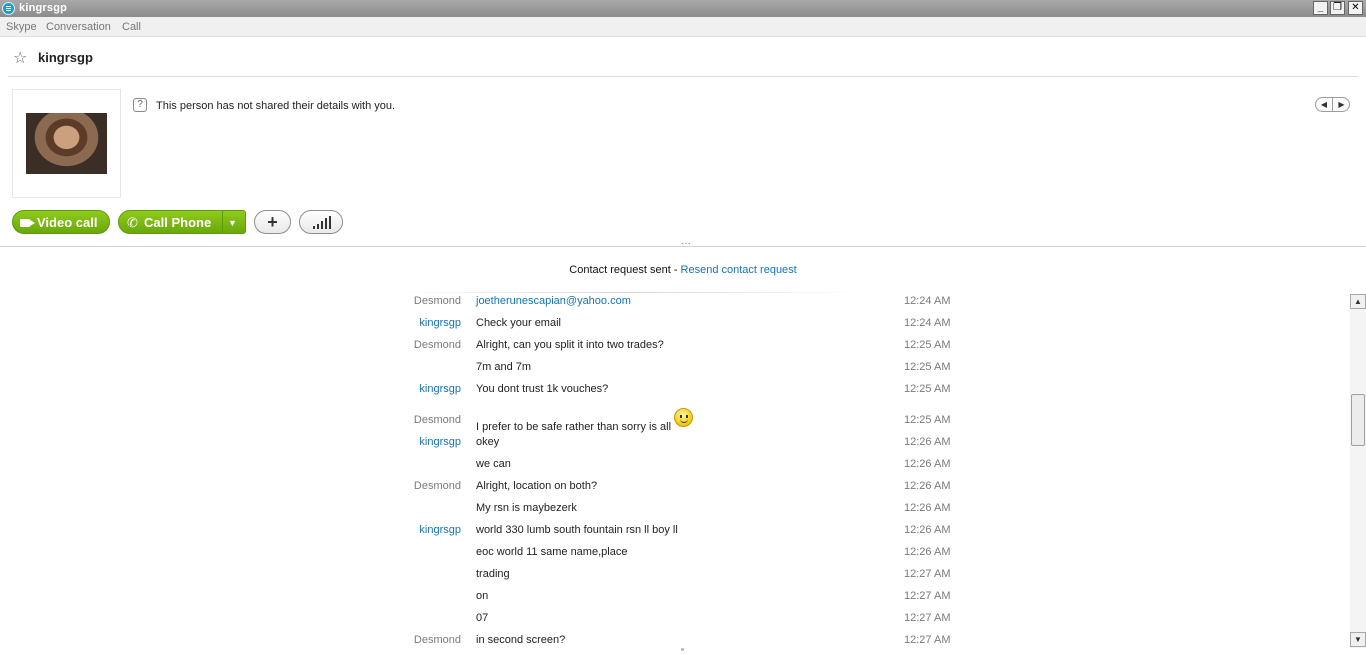 The width and height of the screenshot is (1366, 654). What do you see at coordinates (1358, 471) in the screenshot?
I see `chat-scrollbar: ▲ ▼` at bounding box center [1358, 471].